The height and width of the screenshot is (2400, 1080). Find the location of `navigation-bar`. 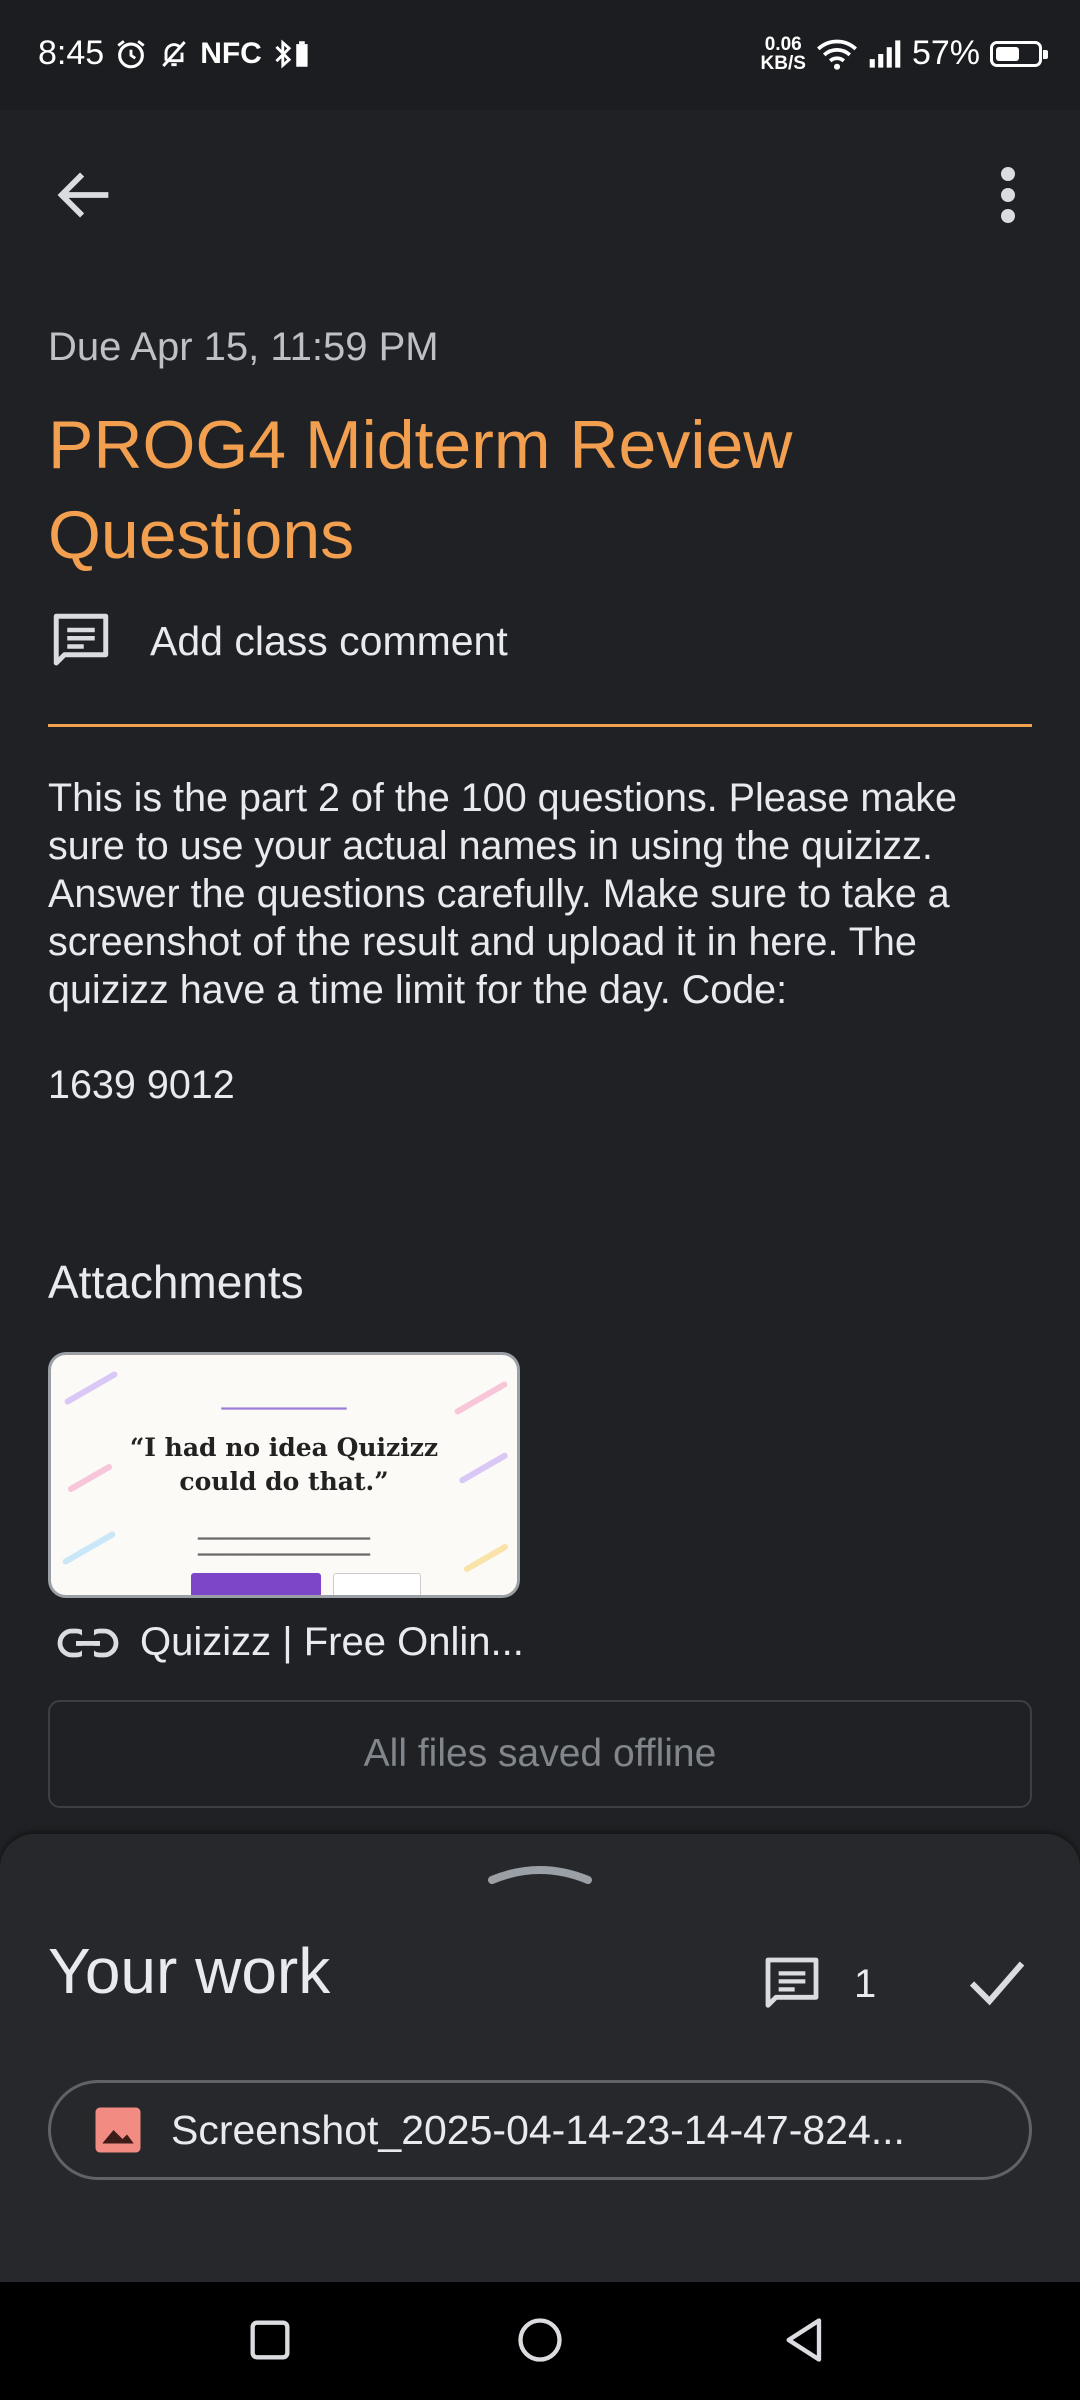

navigation-bar is located at coordinates (540, 2341).